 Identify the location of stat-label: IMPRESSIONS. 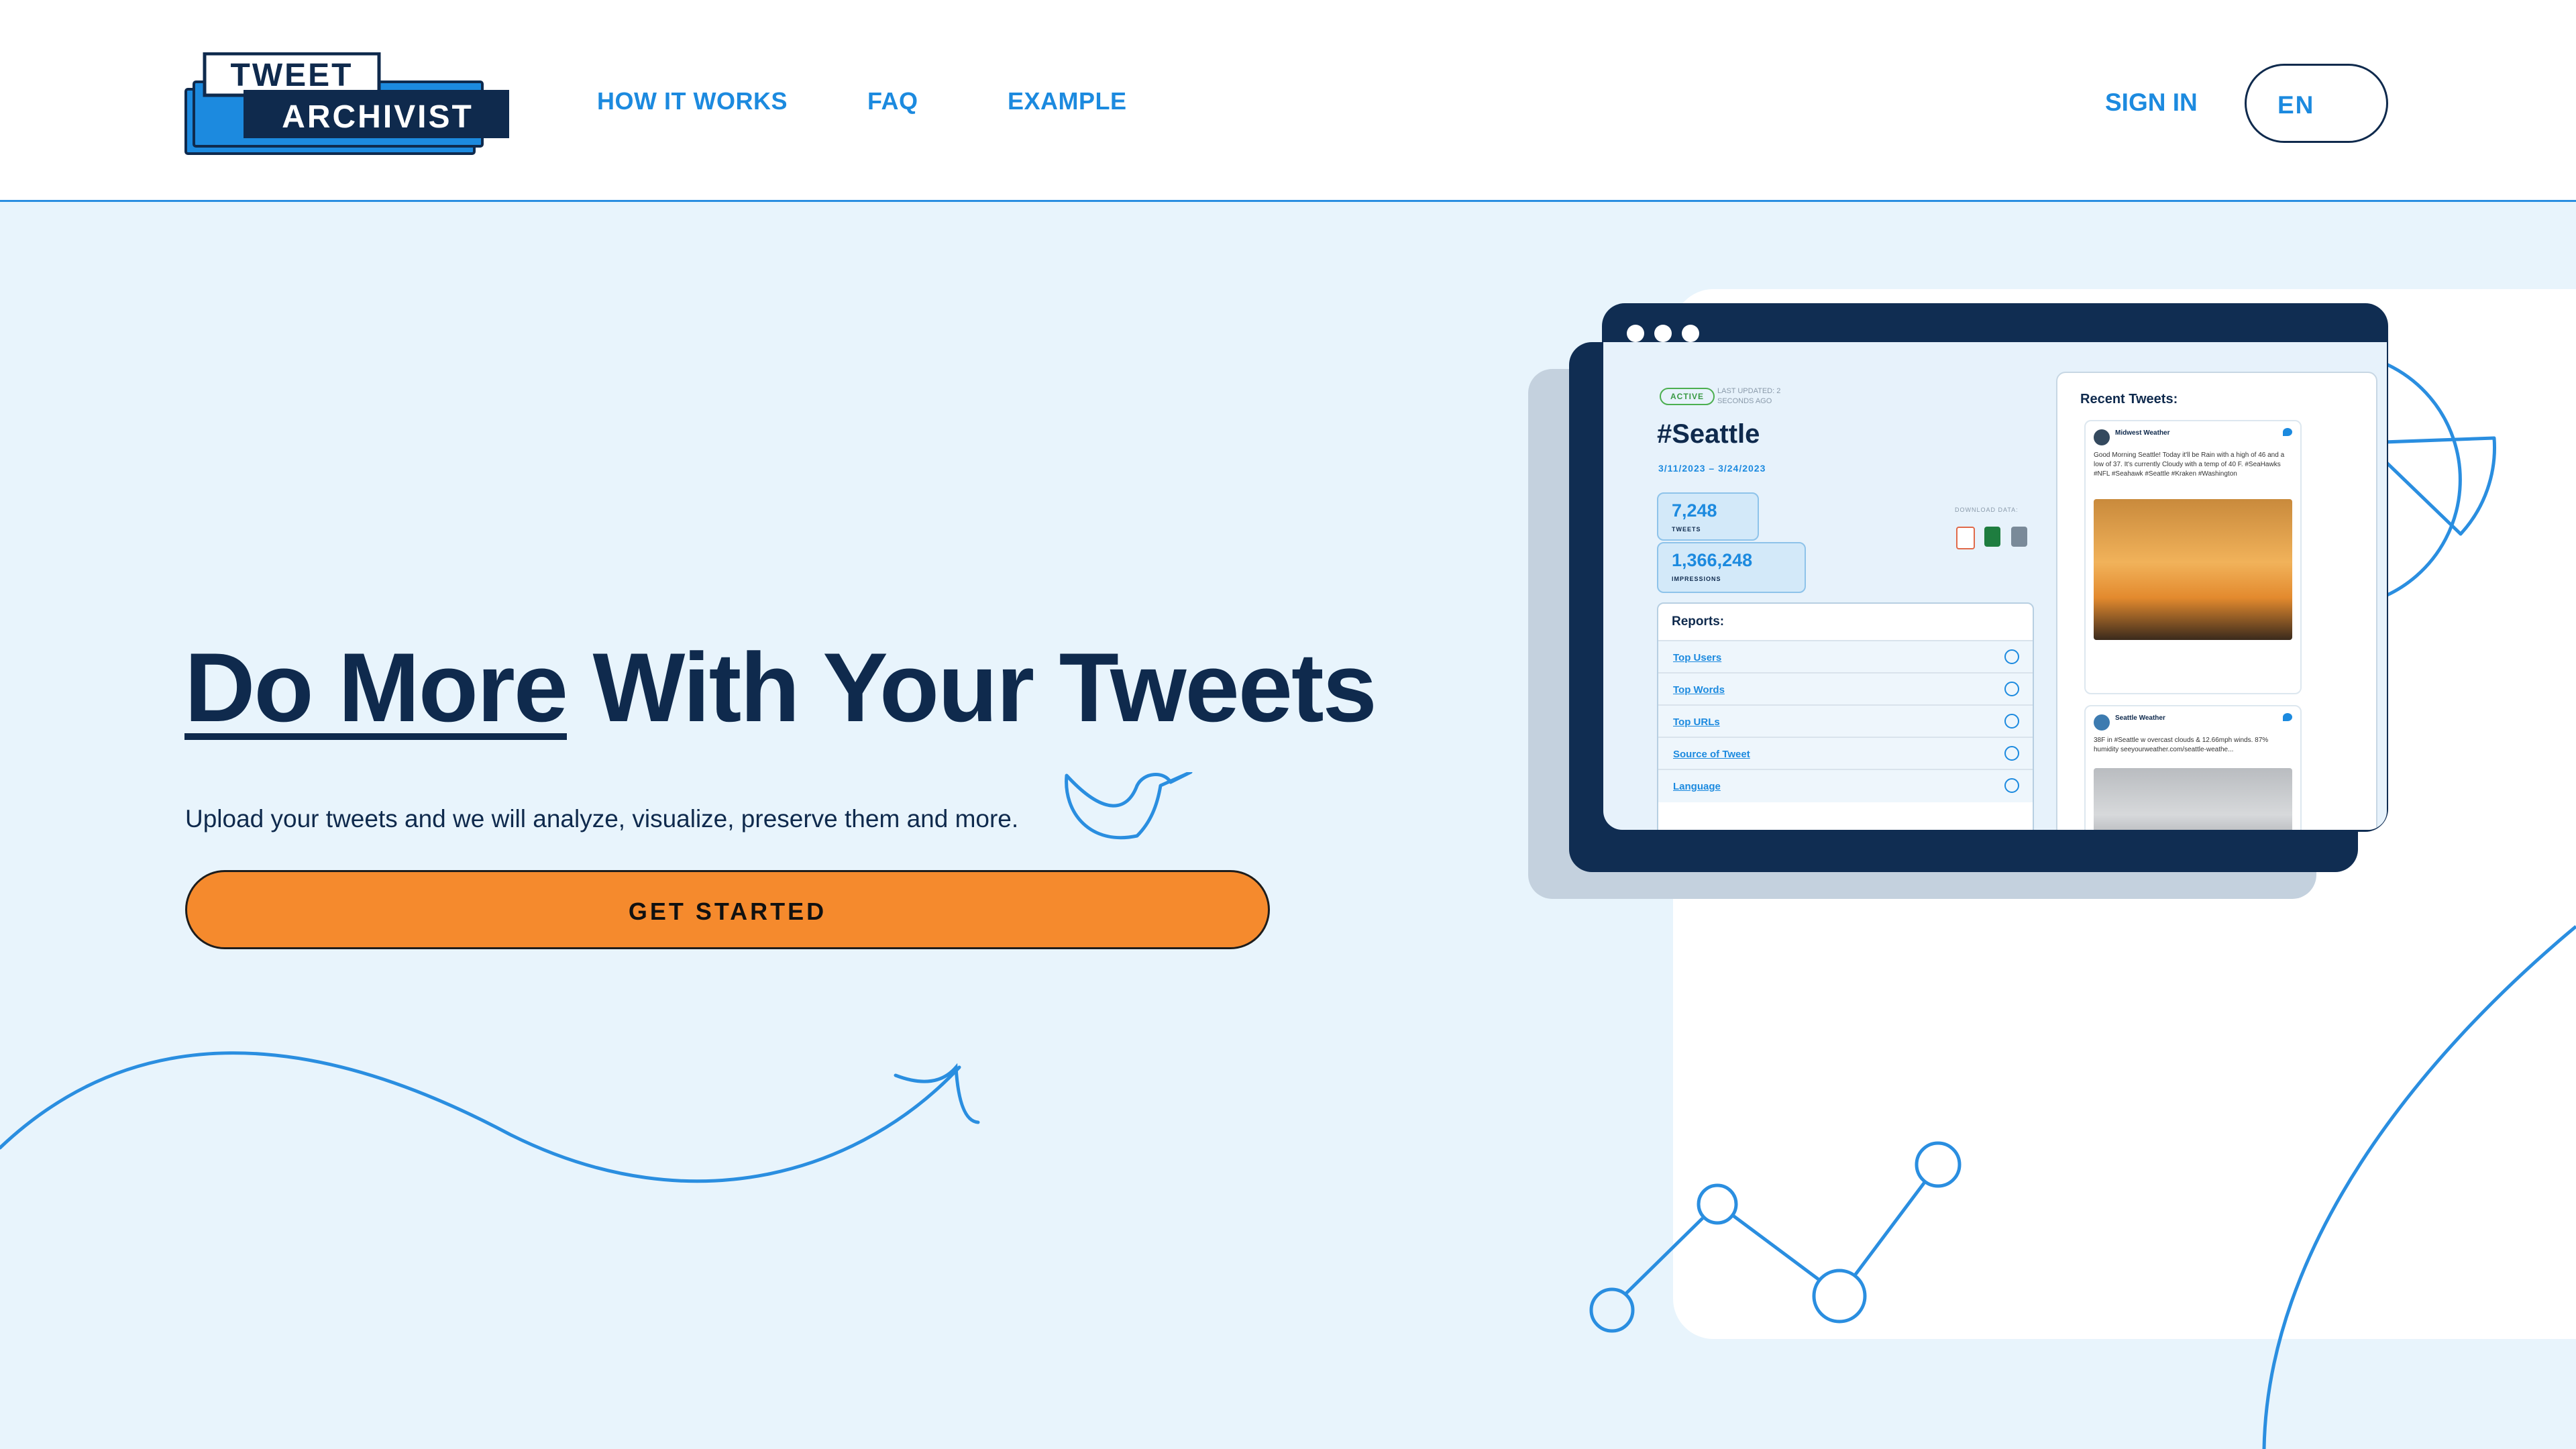
(1696, 579).